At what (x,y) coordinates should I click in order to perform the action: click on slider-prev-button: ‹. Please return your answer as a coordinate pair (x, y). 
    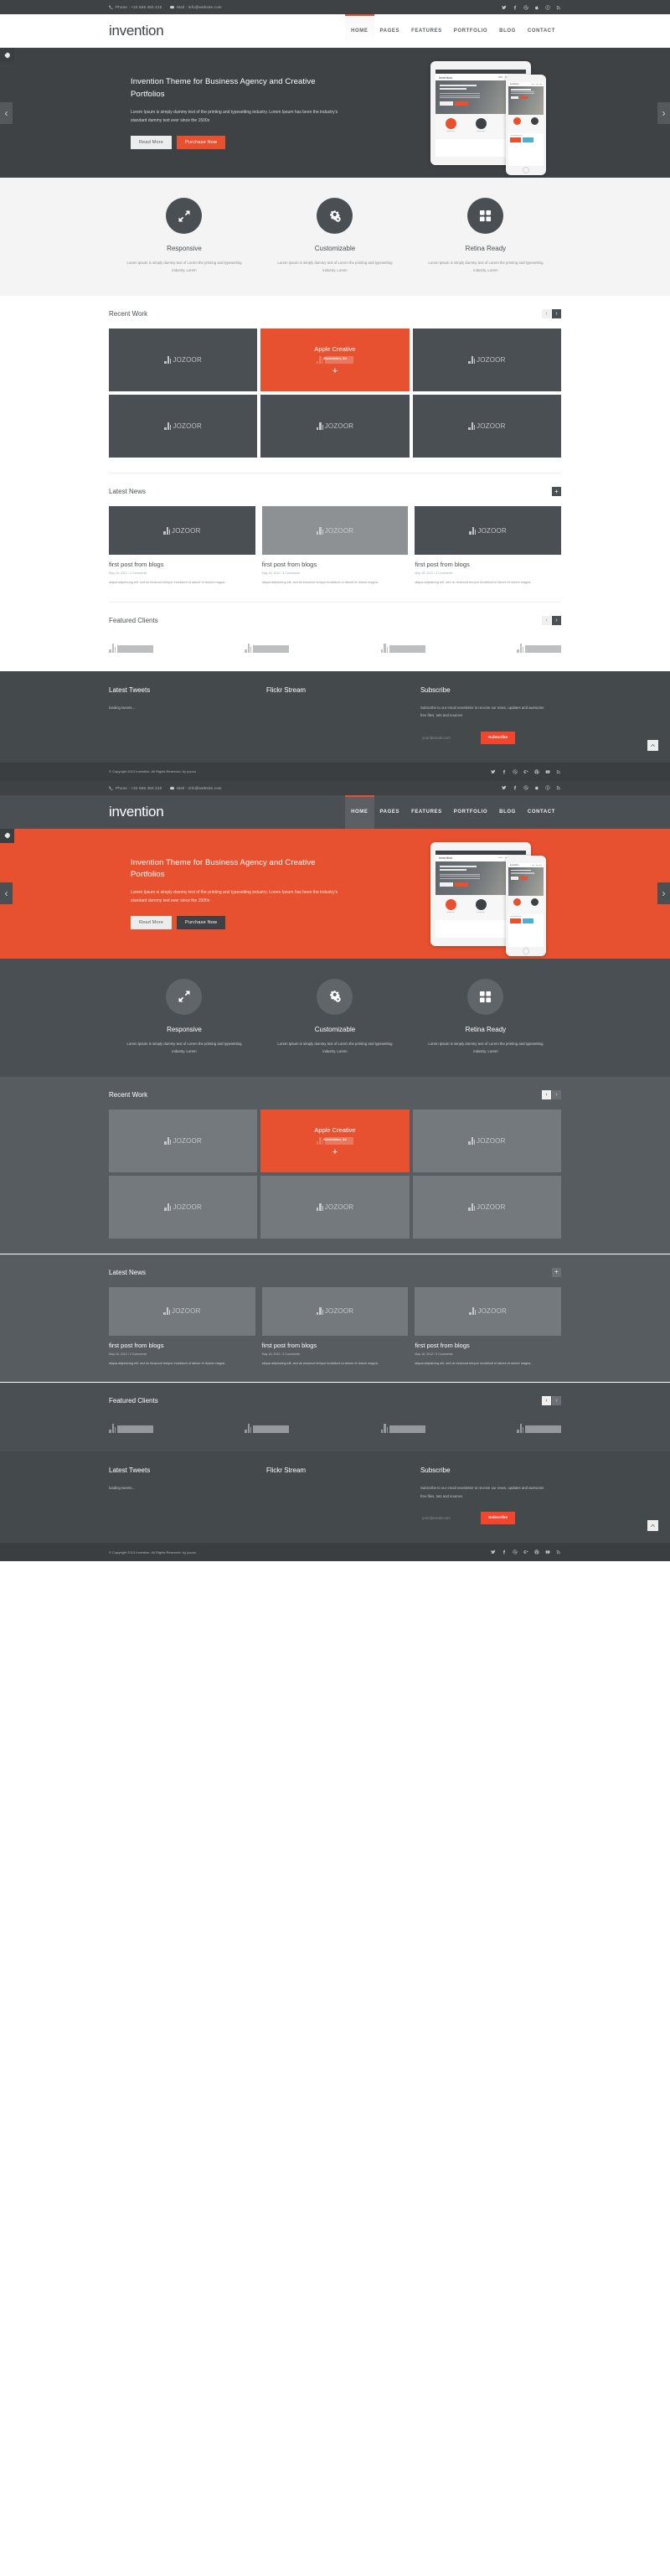
    Looking at the image, I should click on (6, 112).